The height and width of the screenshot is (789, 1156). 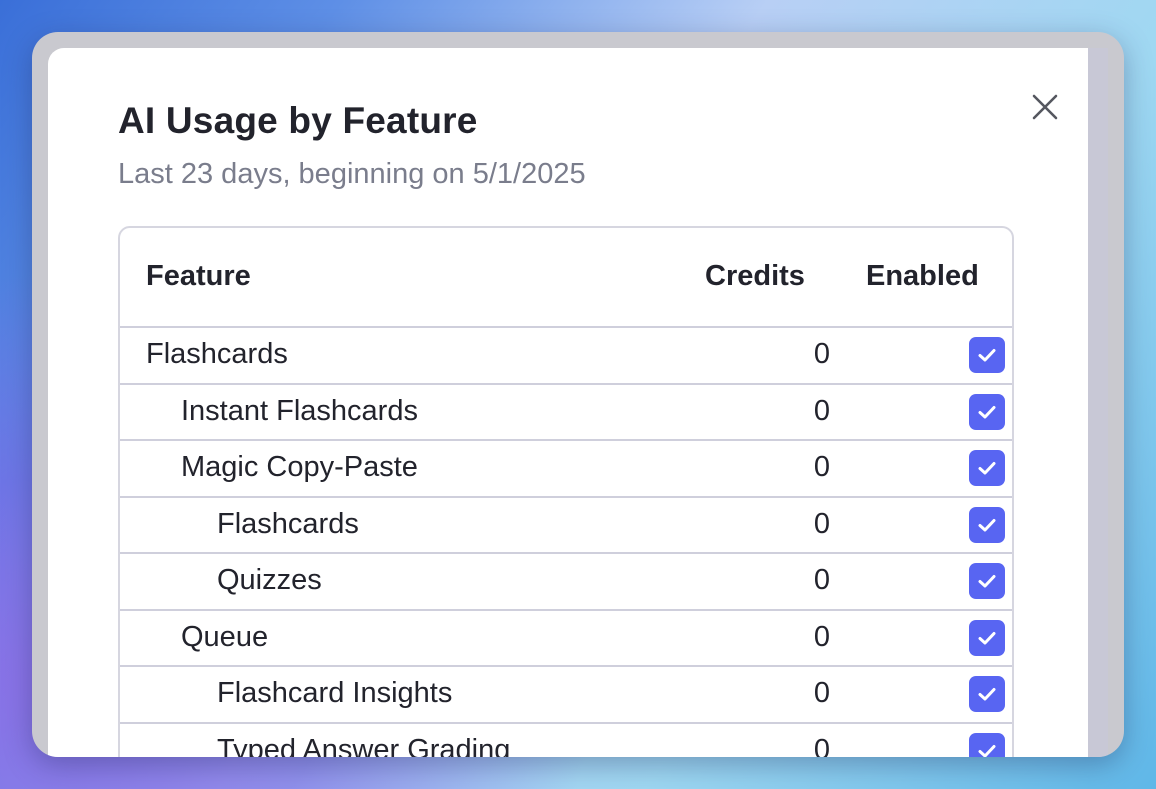 What do you see at coordinates (566, 695) in the screenshot?
I see `table-row: Flashcard Insights 0` at bounding box center [566, 695].